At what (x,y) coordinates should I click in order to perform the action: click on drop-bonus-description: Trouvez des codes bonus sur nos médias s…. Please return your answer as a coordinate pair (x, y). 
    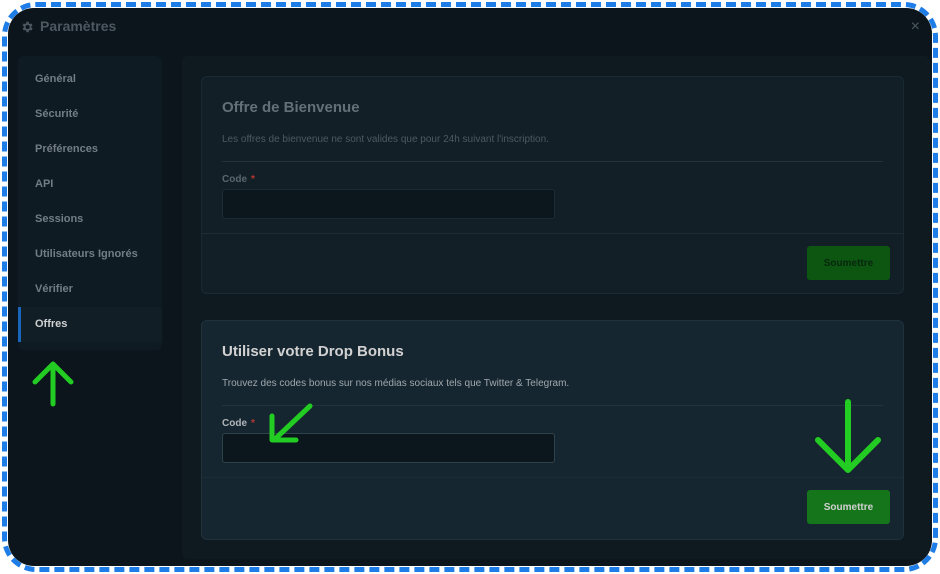
    Looking at the image, I should click on (396, 383).